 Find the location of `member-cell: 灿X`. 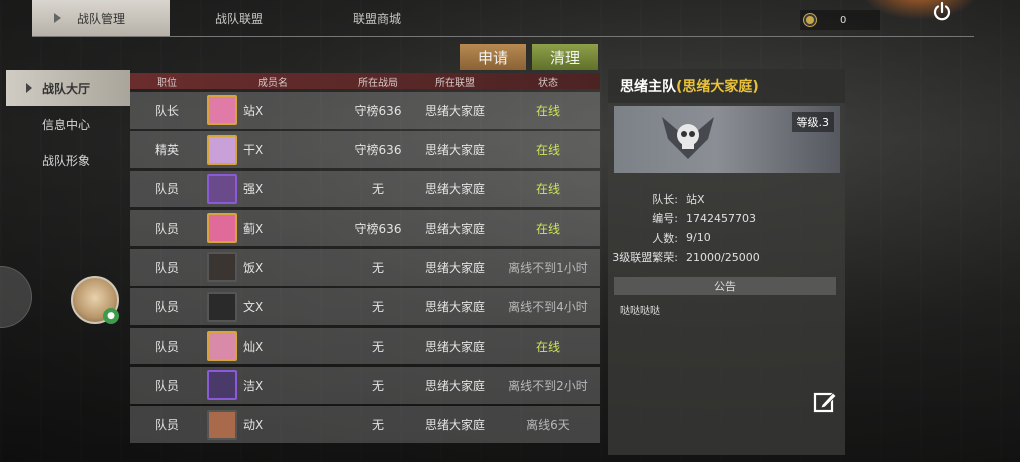

member-cell: 灿X is located at coordinates (273, 346).